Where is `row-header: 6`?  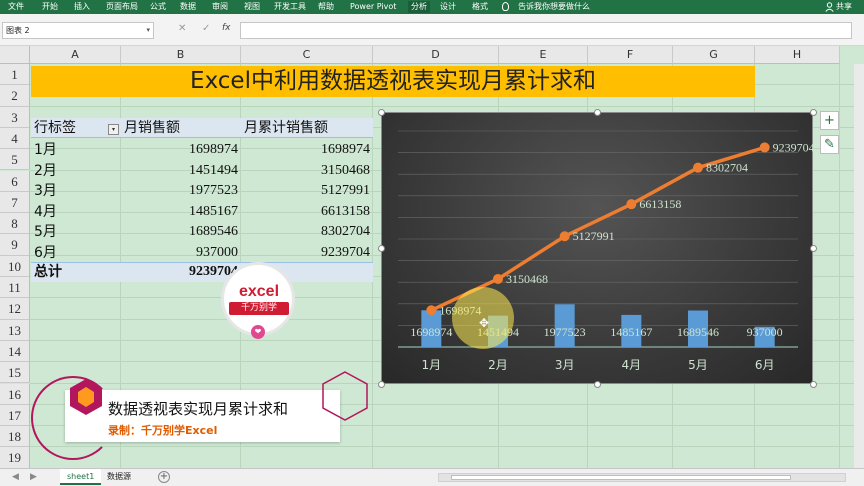
row-header: 6 is located at coordinates (15, 181).